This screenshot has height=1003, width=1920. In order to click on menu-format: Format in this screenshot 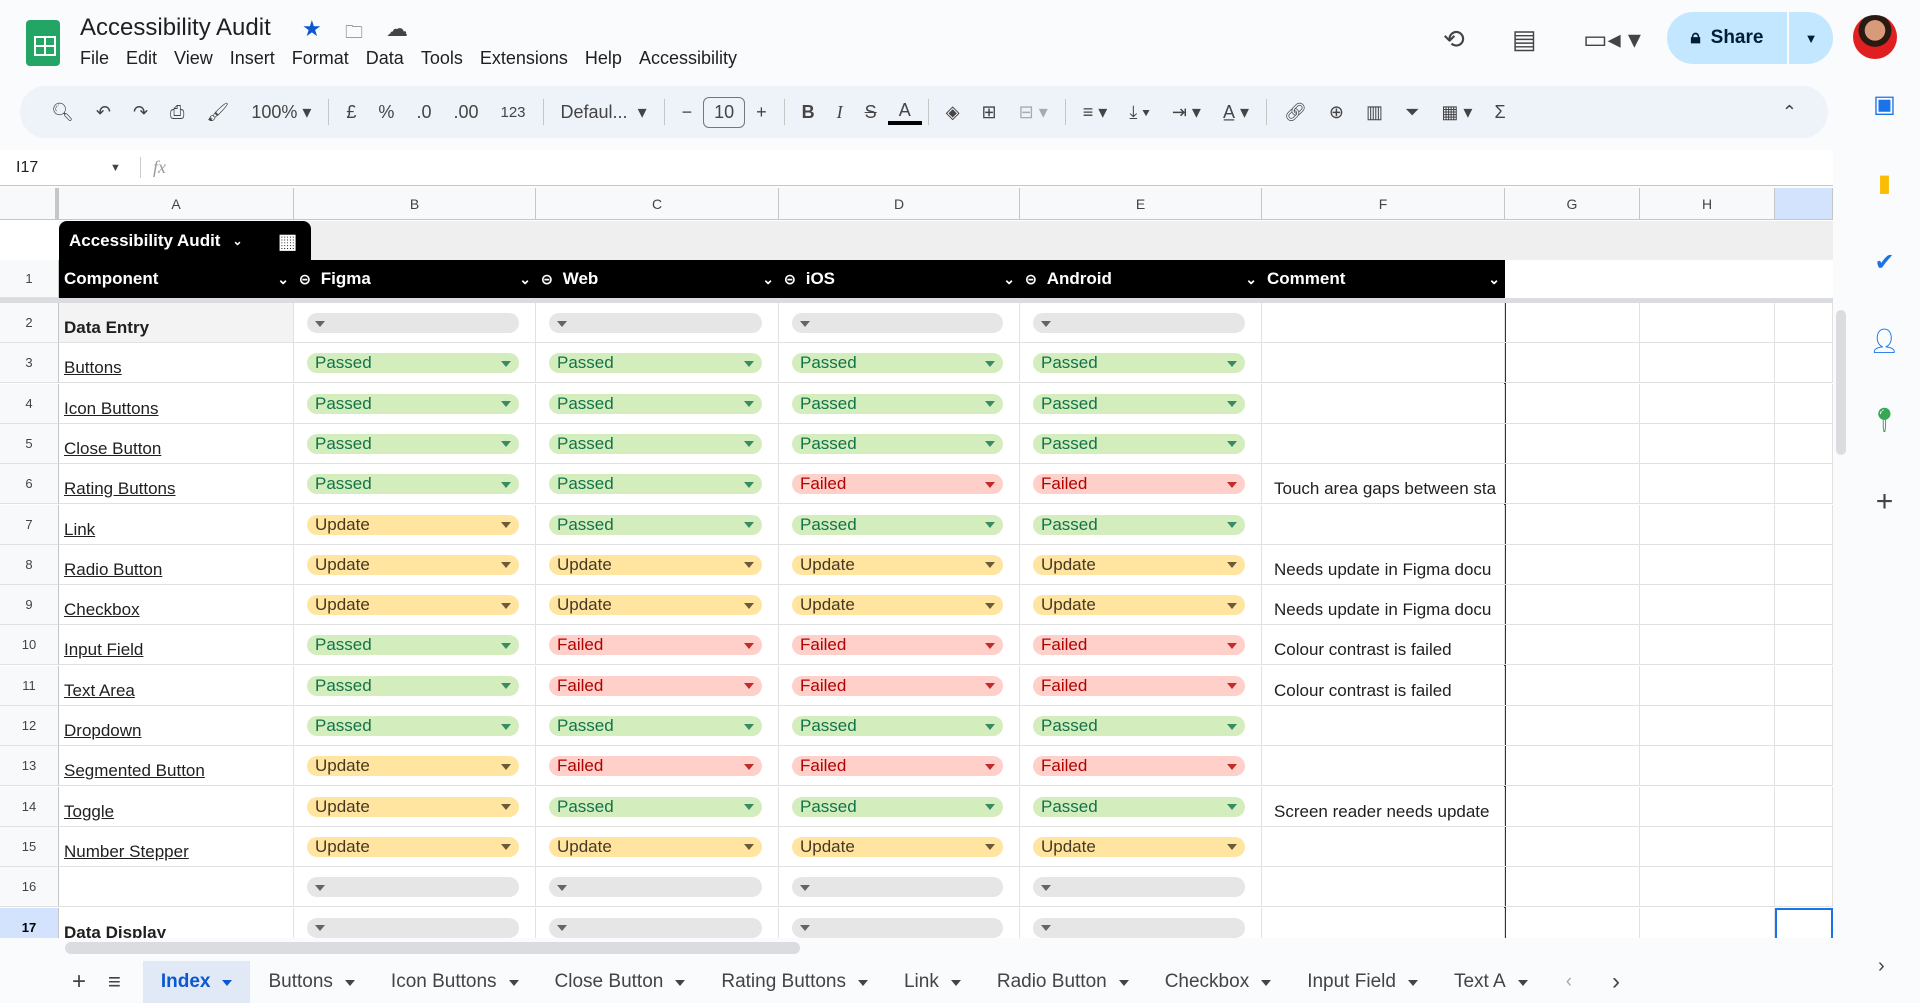, I will do `click(325, 58)`.